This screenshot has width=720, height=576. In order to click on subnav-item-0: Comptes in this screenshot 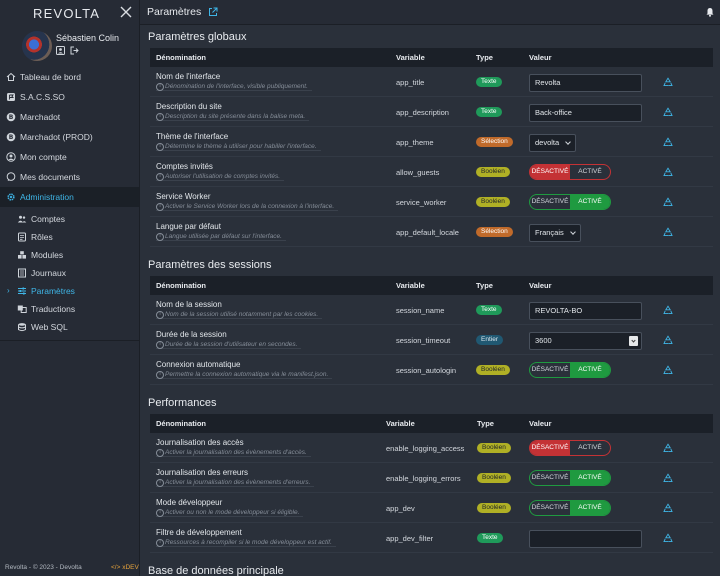, I will do `click(69, 219)`.